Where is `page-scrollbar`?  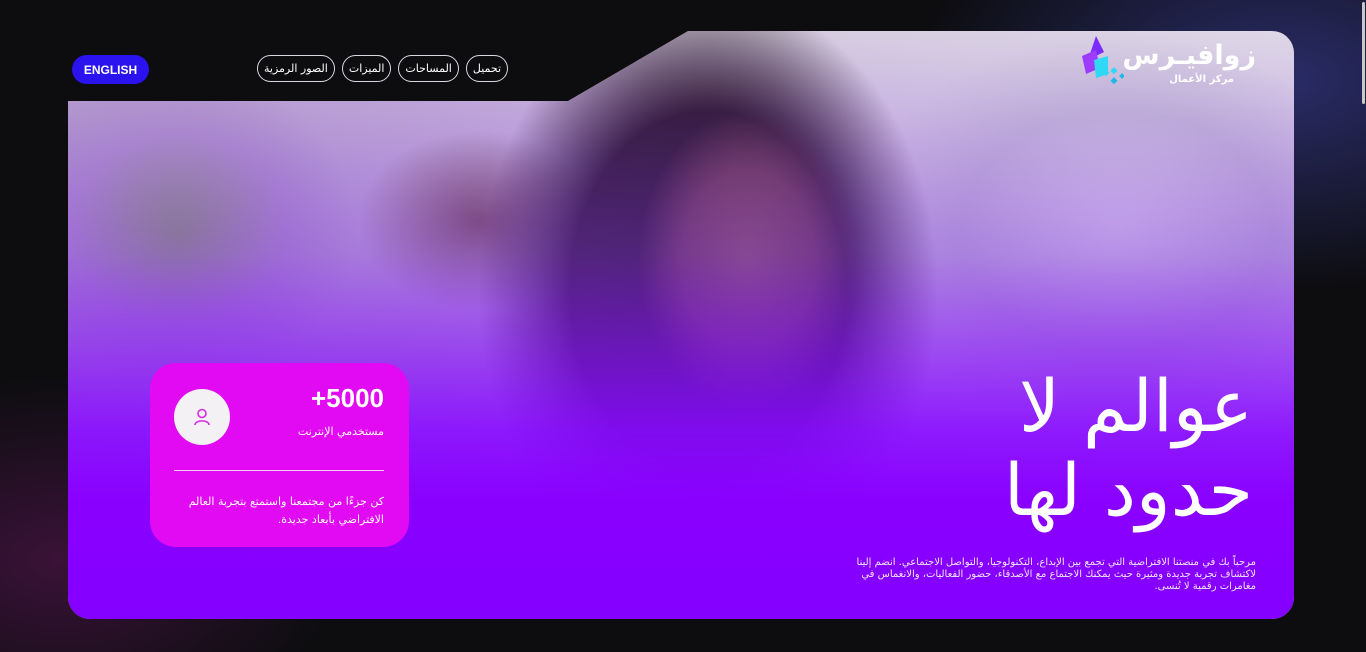
page-scrollbar is located at coordinates (1363, 326).